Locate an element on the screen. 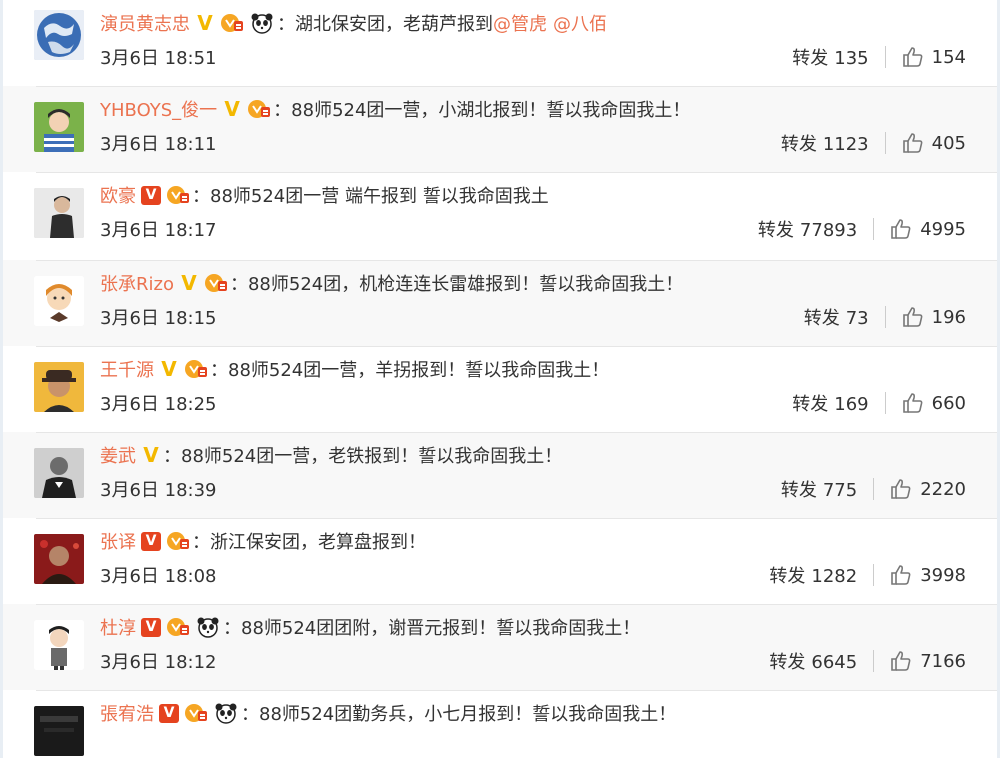 The width and height of the screenshot is (1000, 776). username-link: 張宥浩 is located at coordinates (127, 713).